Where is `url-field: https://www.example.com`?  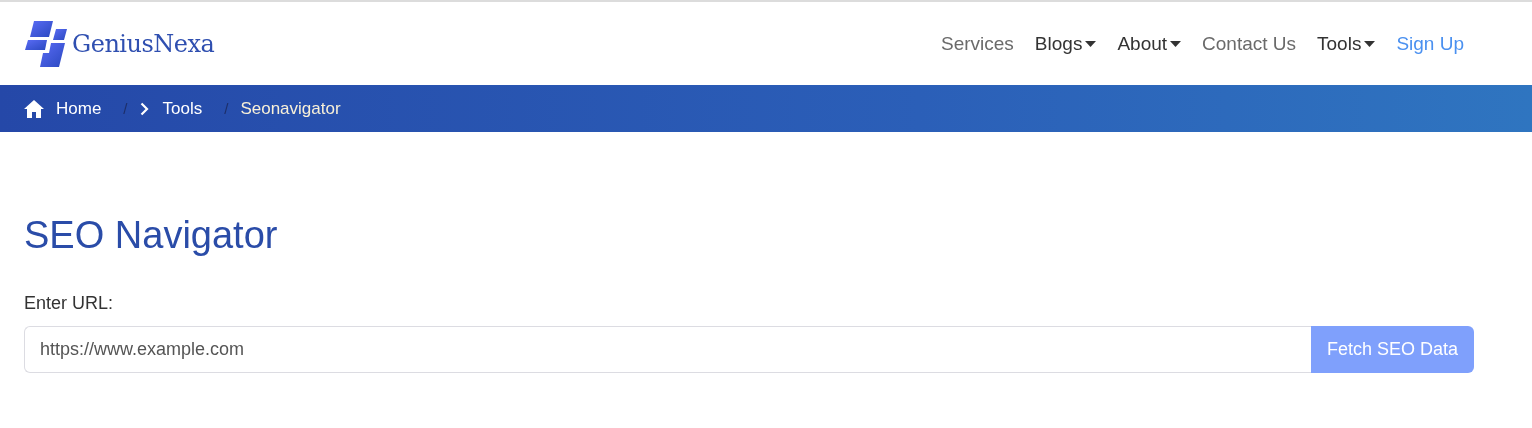 url-field: https://www.example.com is located at coordinates (667, 349).